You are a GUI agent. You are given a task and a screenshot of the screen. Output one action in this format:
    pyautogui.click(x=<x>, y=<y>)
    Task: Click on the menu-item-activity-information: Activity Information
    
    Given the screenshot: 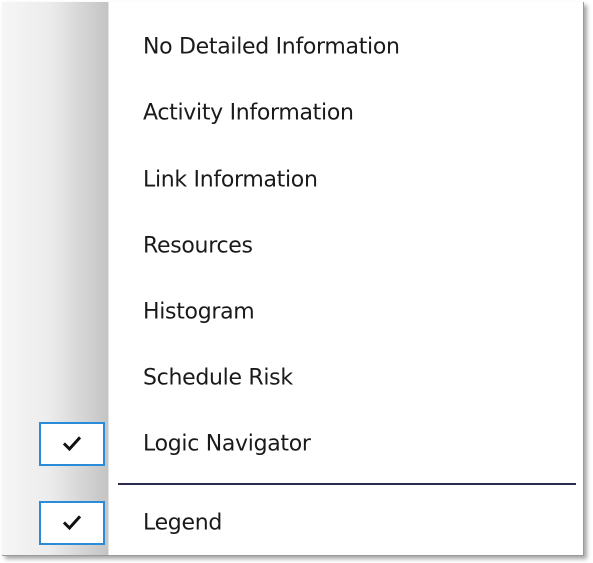 What is the action you would take?
    pyautogui.click(x=292, y=113)
    